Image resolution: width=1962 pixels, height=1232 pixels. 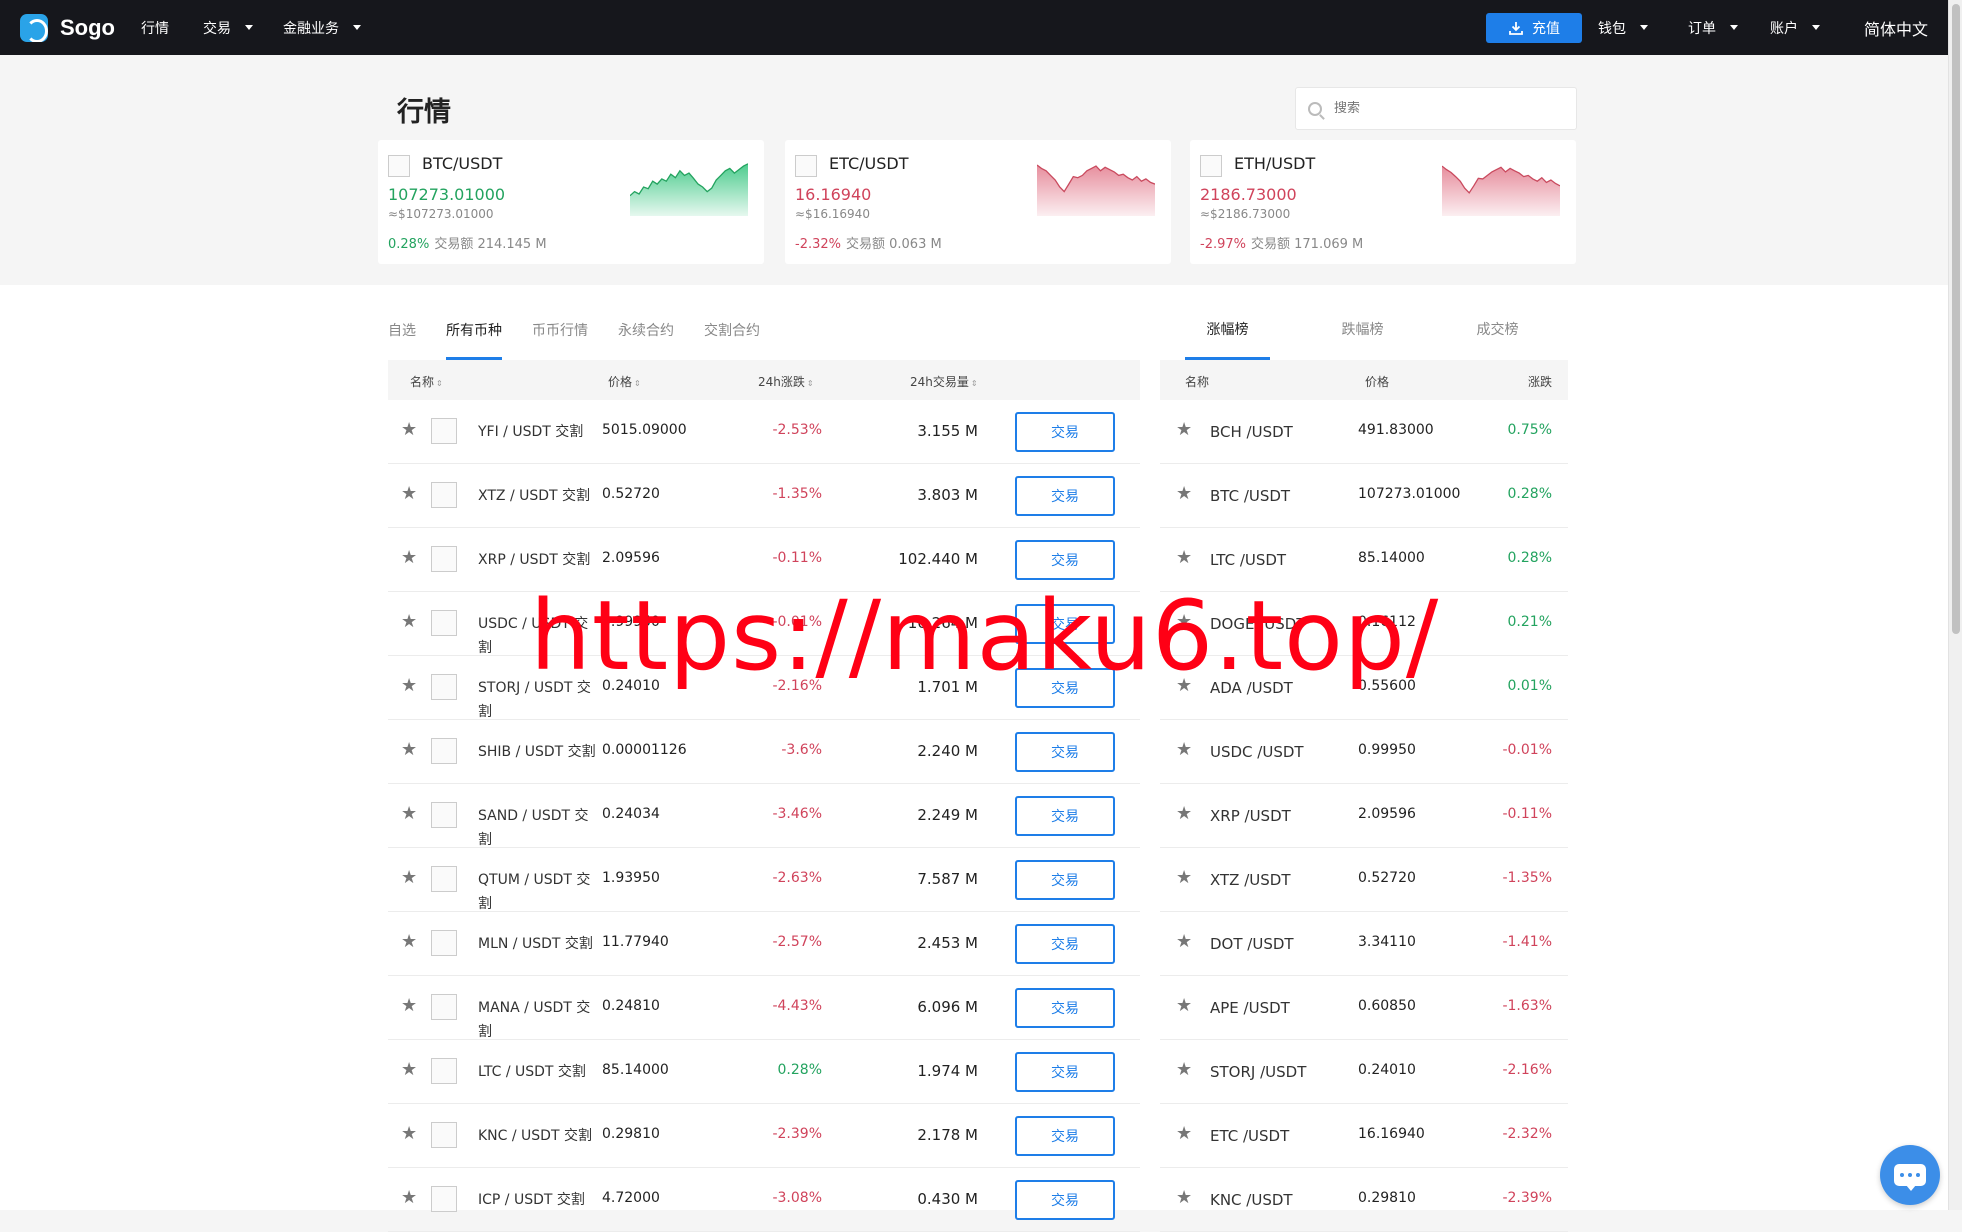 I want to click on coin-pair-name: USDC / USDT 交割, so click(x=537, y=636).